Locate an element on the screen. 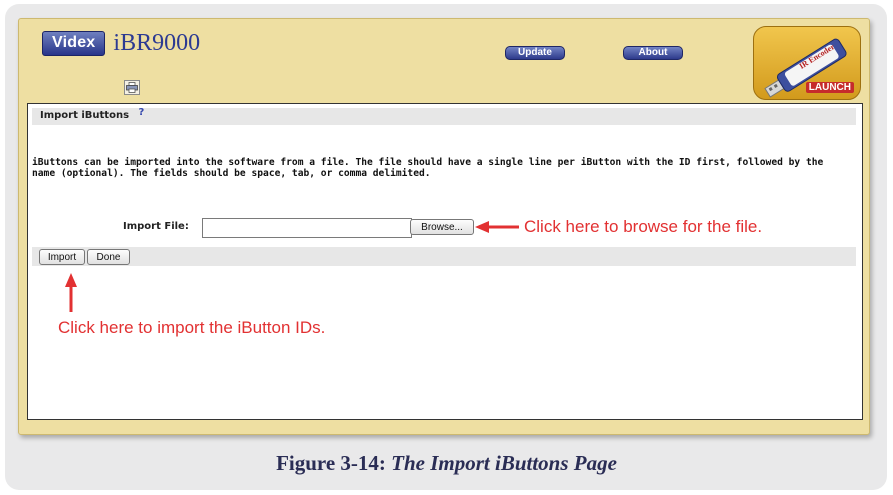 This screenshot has width=893, height=495. caption-prefix: Figure 3-14: is located at coordinates (331, 463).